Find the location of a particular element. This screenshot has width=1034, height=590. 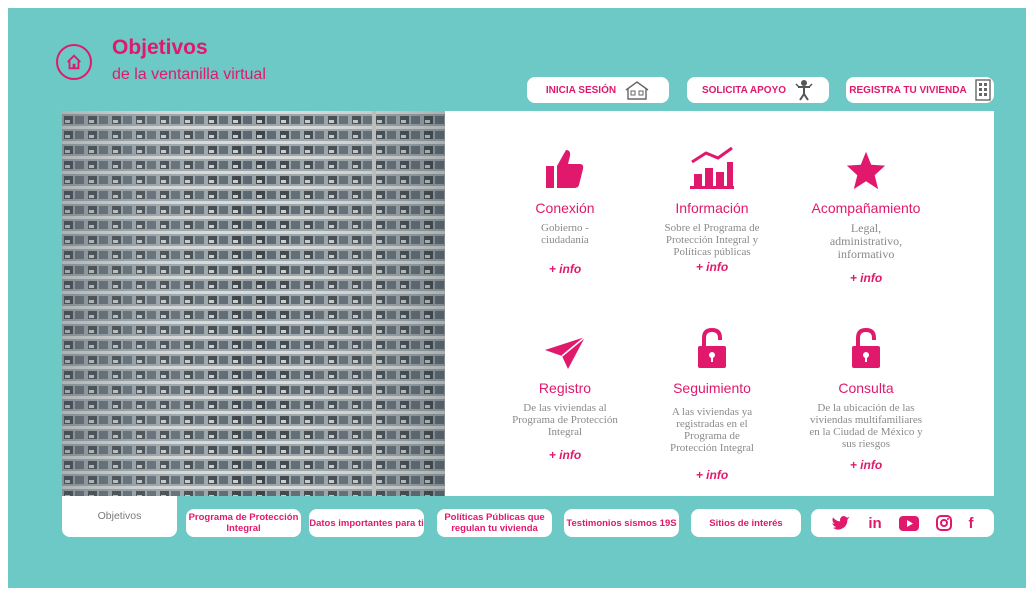

star-icon is located at coordinates (866, 170).